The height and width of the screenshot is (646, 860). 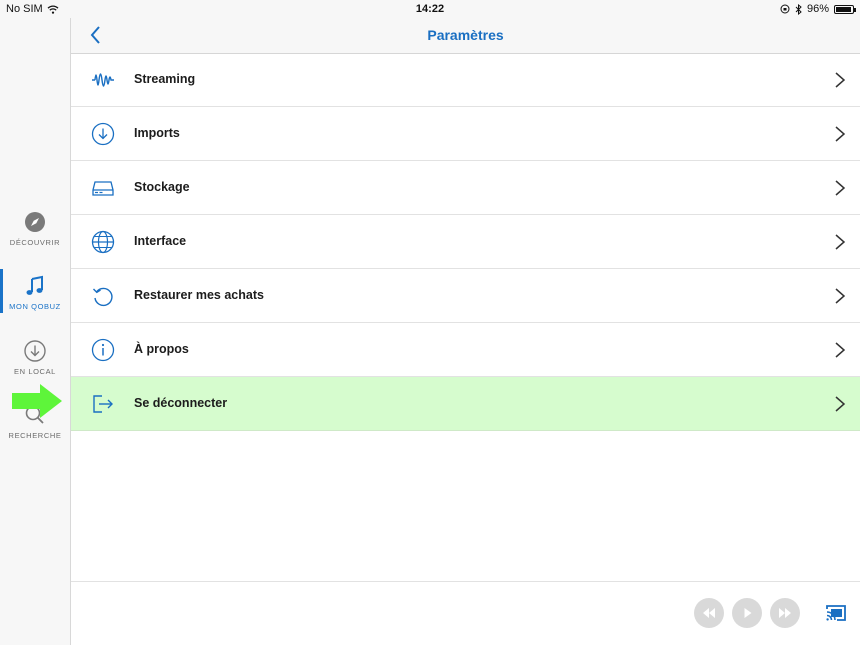 I want to click on restore-icon, so click(x=102, y=297).